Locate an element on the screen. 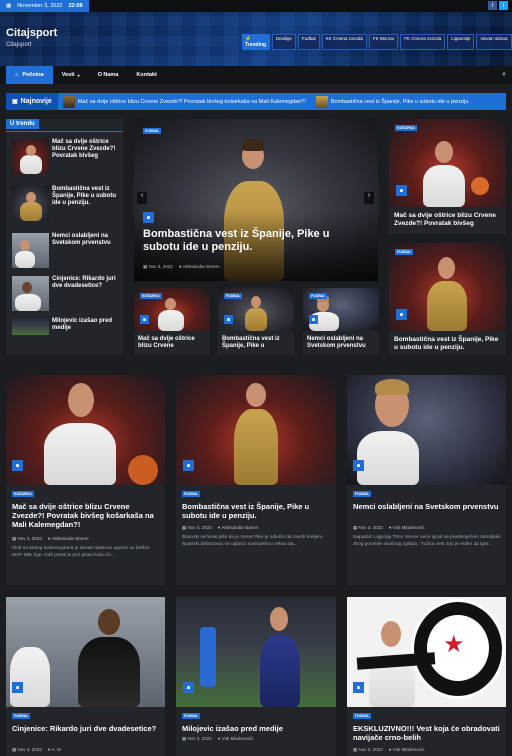  nav-contact: Kontakt is located at coordinates (146, 75).